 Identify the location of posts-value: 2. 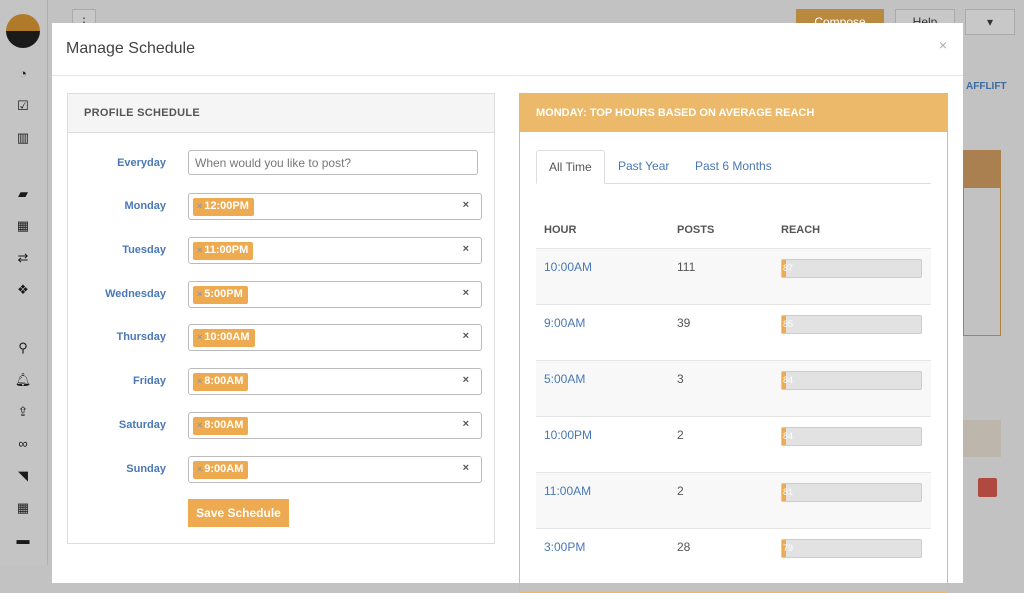
(680, 491).